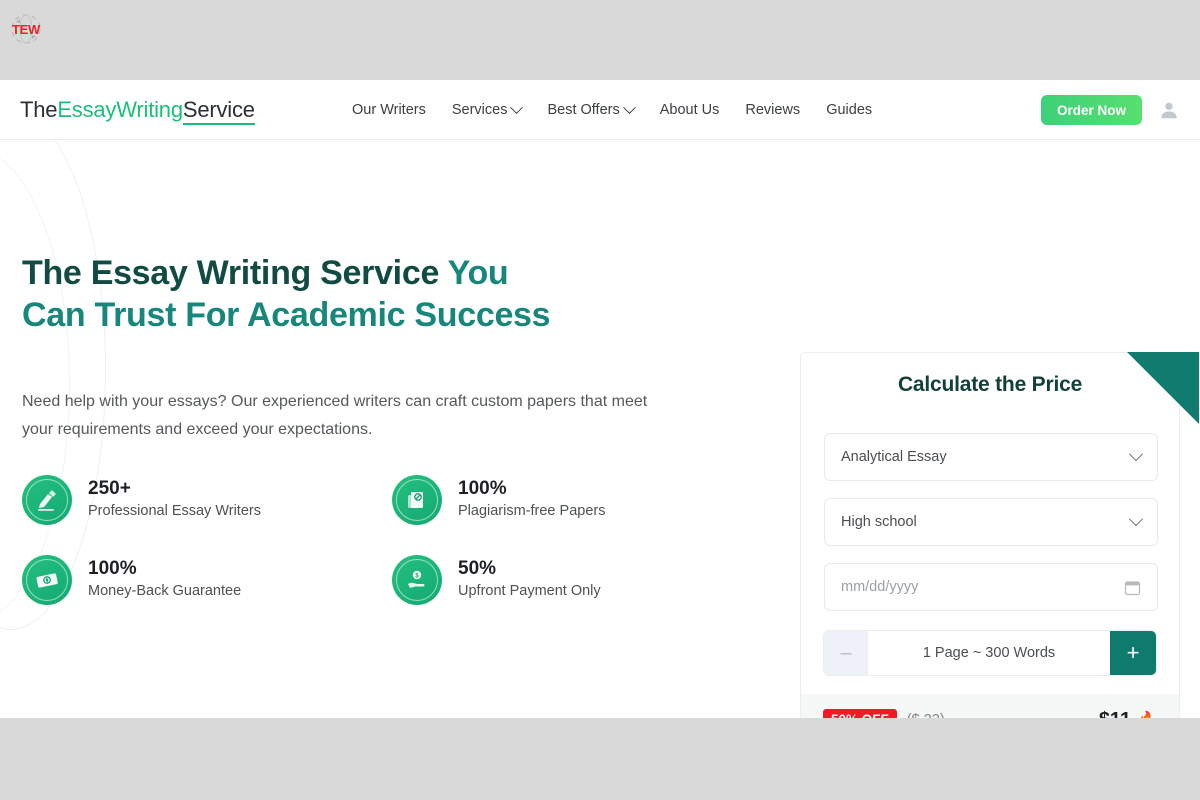 The image size is (1200, 800). What do you see at coordinates (120, 109) in the screenshot?
I see `logo-essaywriting: EssayWriting` at bounding box center [120, 109].